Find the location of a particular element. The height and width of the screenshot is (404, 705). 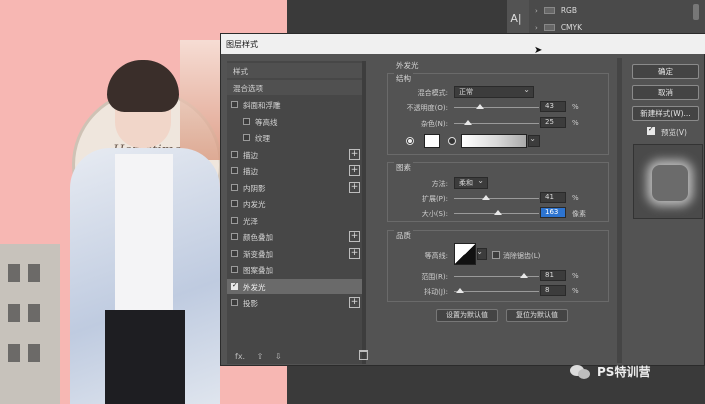

cancel-button: 取消 is located at coordinates (665, 92).